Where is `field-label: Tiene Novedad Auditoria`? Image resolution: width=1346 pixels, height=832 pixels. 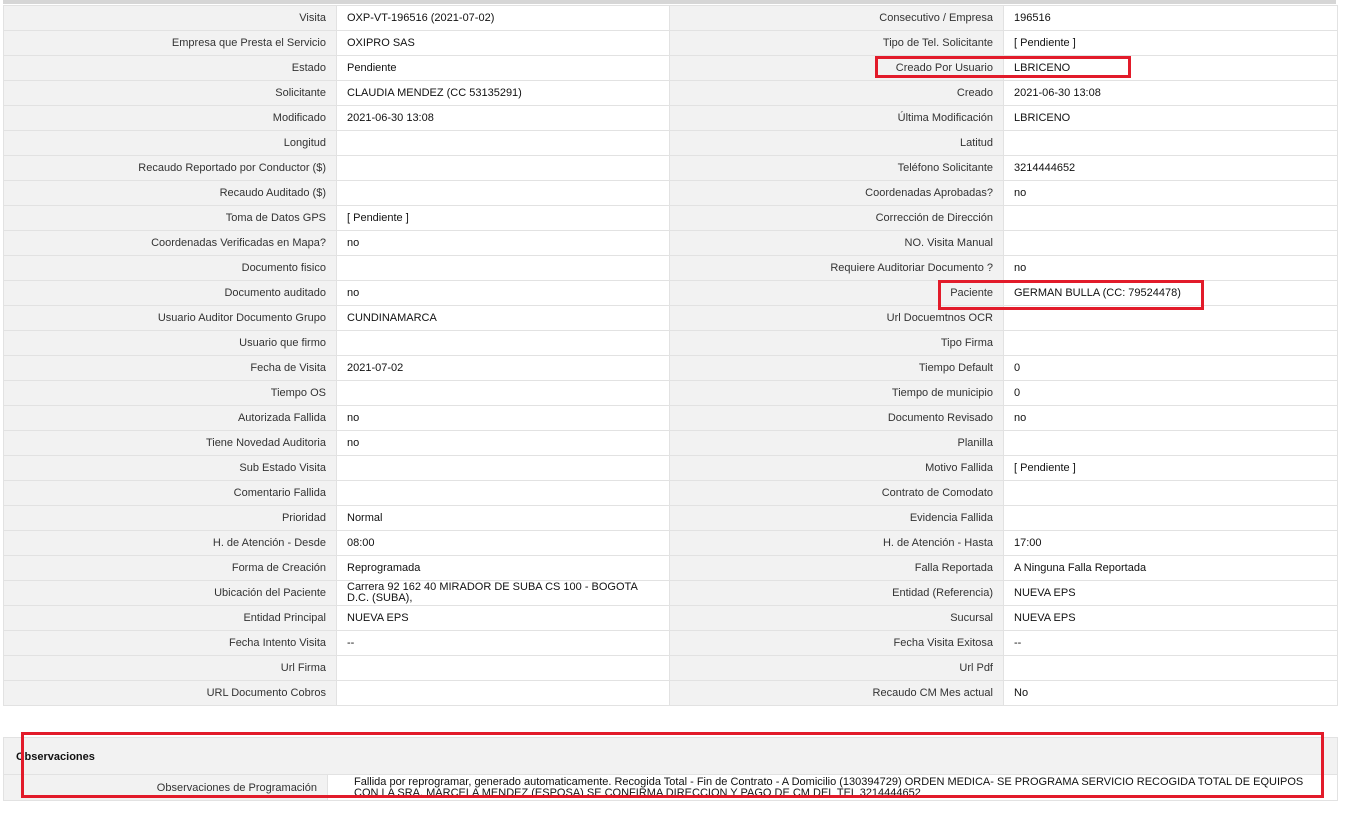 field-label: Tiene Novedad Auditoria is located at coordinates (170, 443).